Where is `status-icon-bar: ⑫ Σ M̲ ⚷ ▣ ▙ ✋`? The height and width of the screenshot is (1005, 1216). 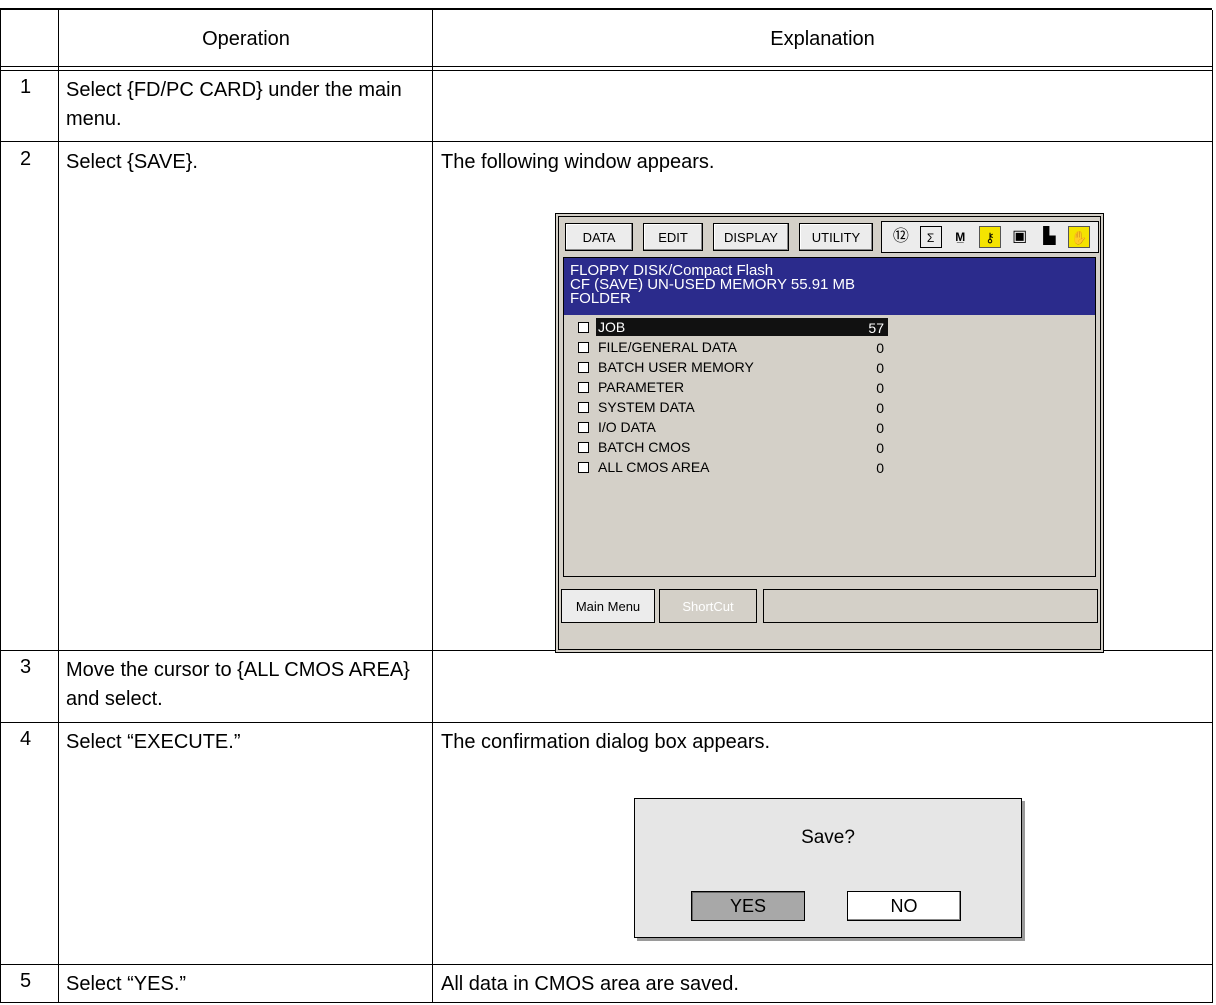 status-icon-bar: ⑫ Σ M̲ ⚷ ▣ ▙ ✋ is located at coordinates (990, 237).